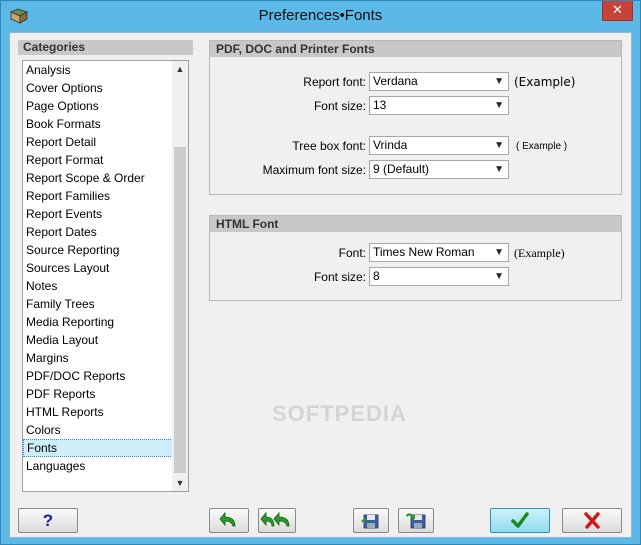  Describe the element at coordinates (98, 70) in the screenshot. I see `category-item: Analysis` at that location.